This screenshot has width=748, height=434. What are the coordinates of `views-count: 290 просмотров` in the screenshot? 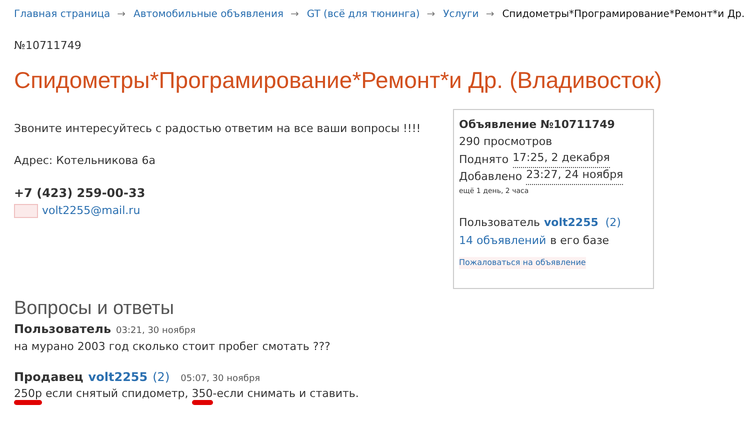 It's located at (506, 142).